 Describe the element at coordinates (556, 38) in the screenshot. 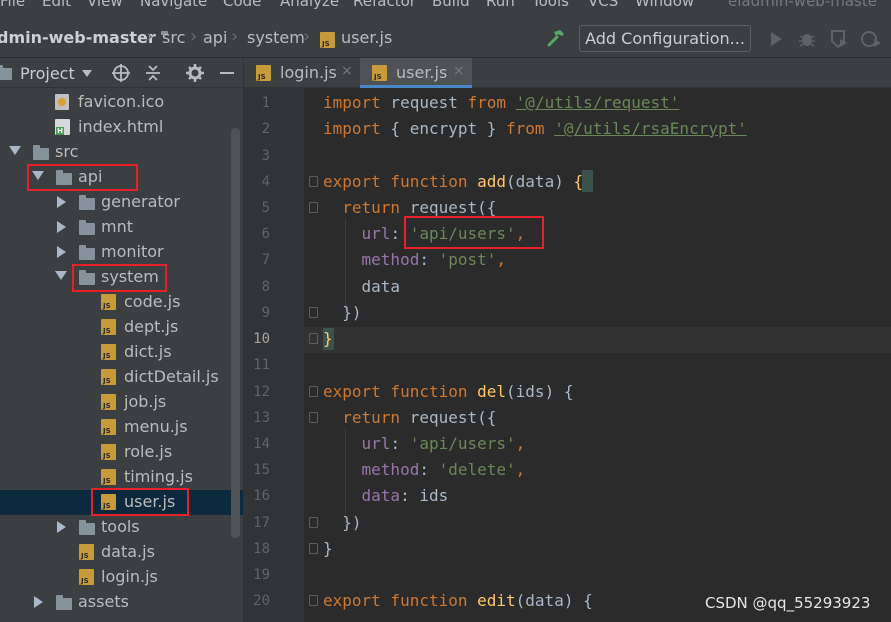

I see `build-hammer-icon` at that location.